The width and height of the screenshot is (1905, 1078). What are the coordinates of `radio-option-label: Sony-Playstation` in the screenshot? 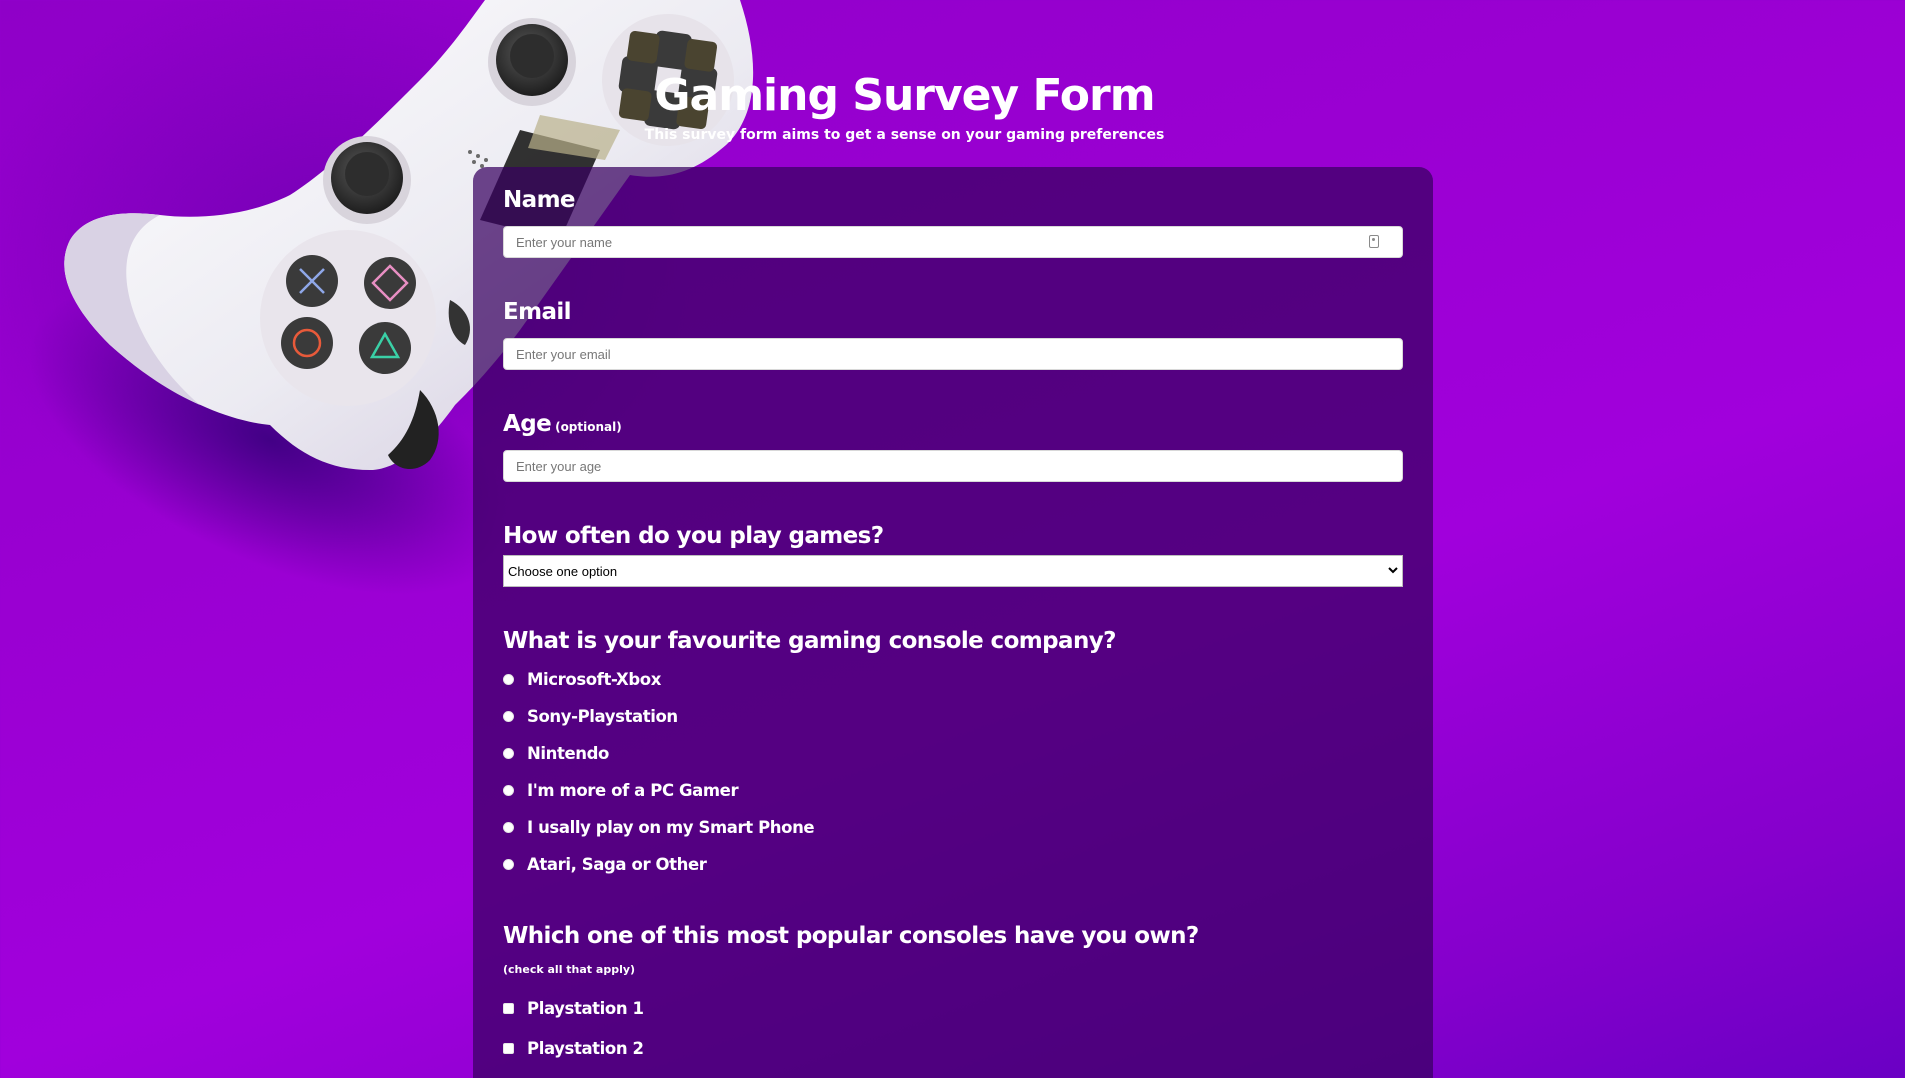 It's located at (602, 716).